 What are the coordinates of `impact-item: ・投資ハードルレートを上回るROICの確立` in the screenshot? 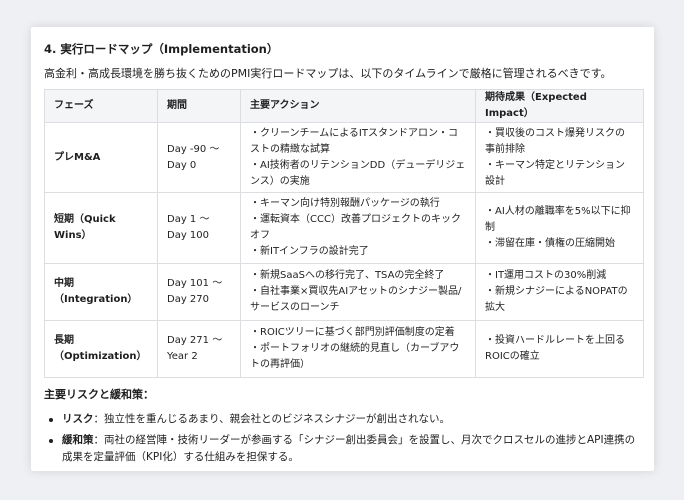 It's located at (555, 348).